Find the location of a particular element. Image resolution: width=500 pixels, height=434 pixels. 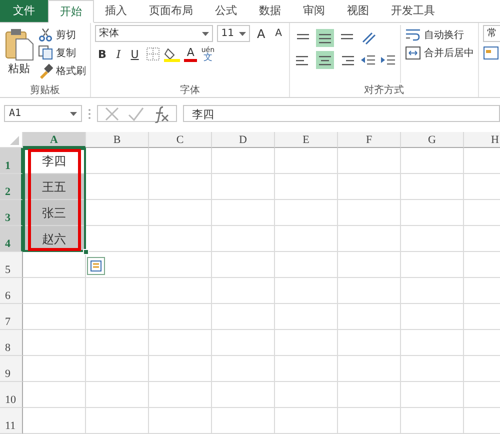

fill-handle is located at coordinates (86, 252).